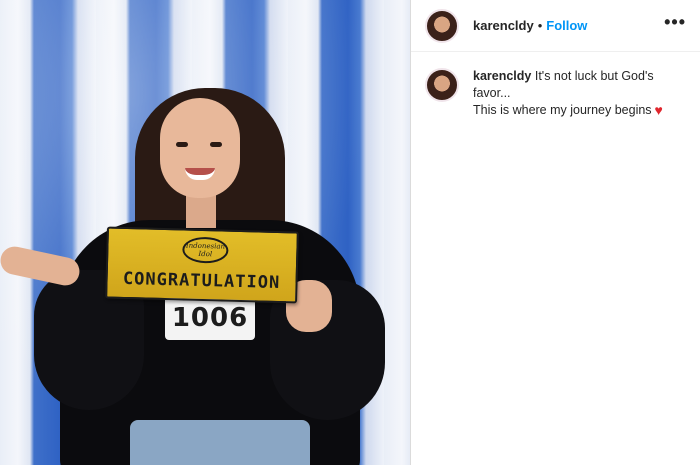 The width and height of the screenshot is (700, 465). I want to click on post-header: karencldy • Follow •••, so click(555, 26).